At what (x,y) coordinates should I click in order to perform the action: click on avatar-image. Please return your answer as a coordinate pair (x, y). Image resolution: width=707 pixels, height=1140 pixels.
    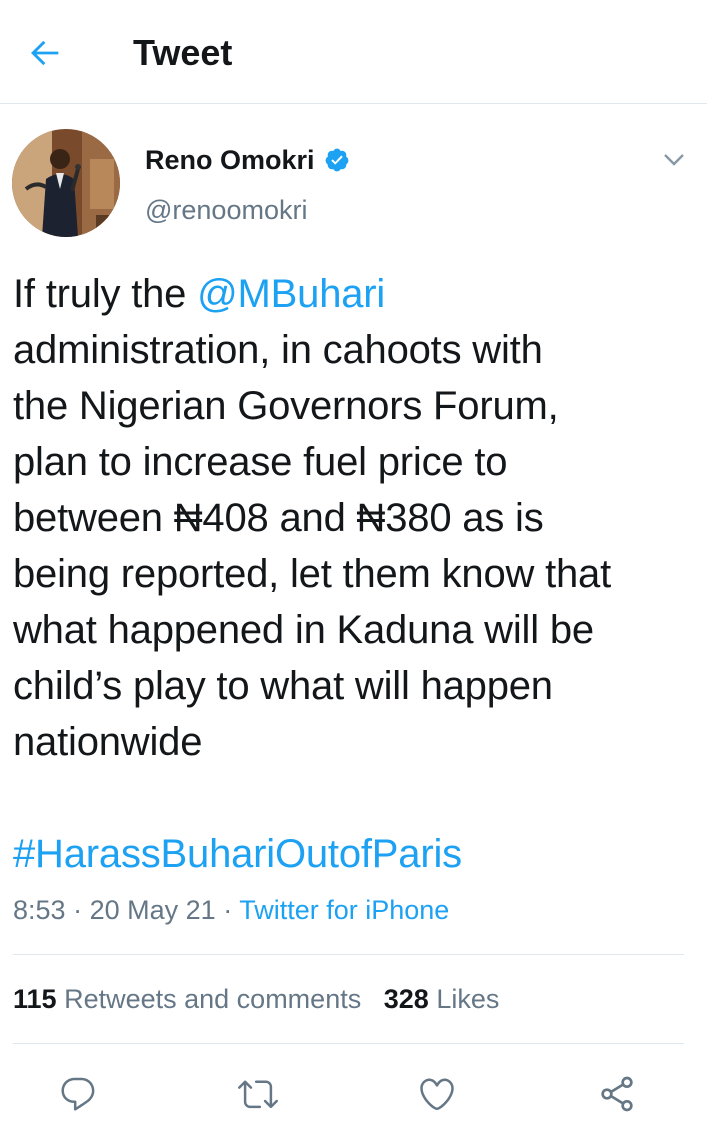
    Looking at the image, I should click on (66, 183).